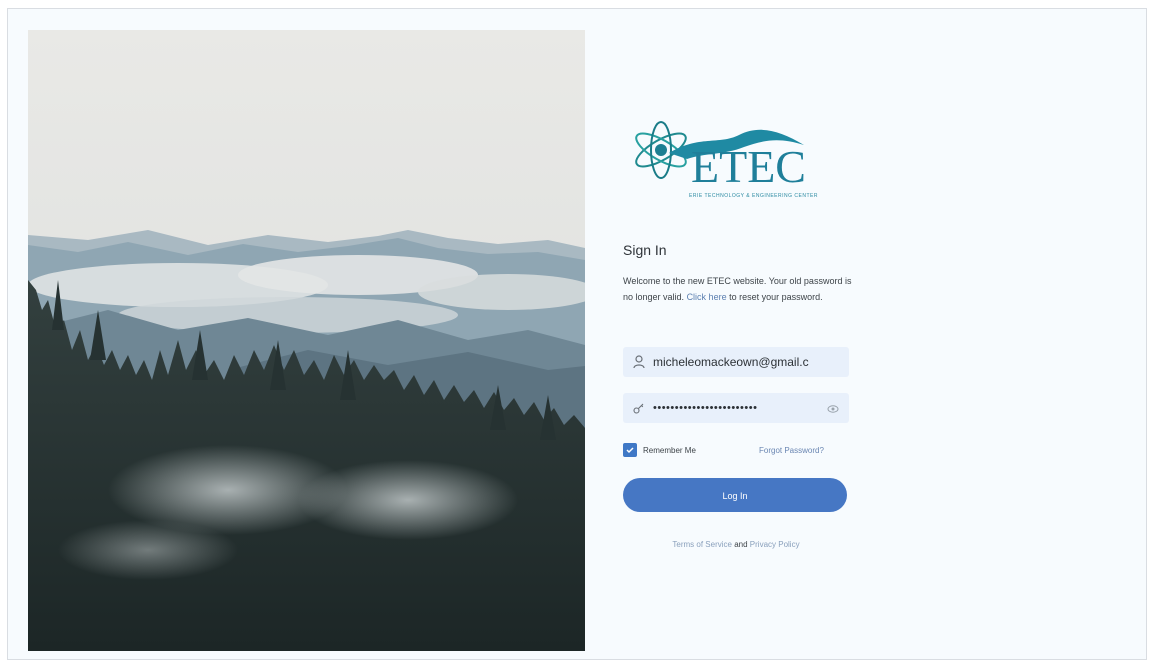 Image resolution: width=1155 pixels, height=665 pixels. Describe the element at coordinates (748, 166) in the screenshot. I see `logo-wordmark: ETEC` at that location.